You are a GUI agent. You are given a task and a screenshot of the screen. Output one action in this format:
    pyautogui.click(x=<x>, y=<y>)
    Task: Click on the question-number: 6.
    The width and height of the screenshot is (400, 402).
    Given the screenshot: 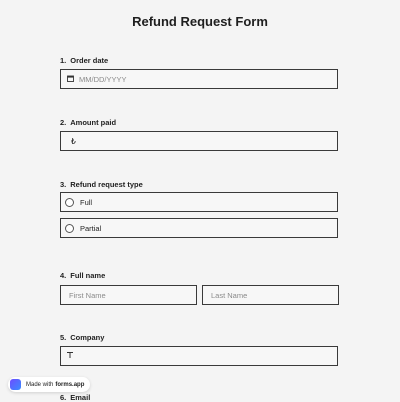 What is the action you would take?
    pyautogui.click(x=63, y=397)
    